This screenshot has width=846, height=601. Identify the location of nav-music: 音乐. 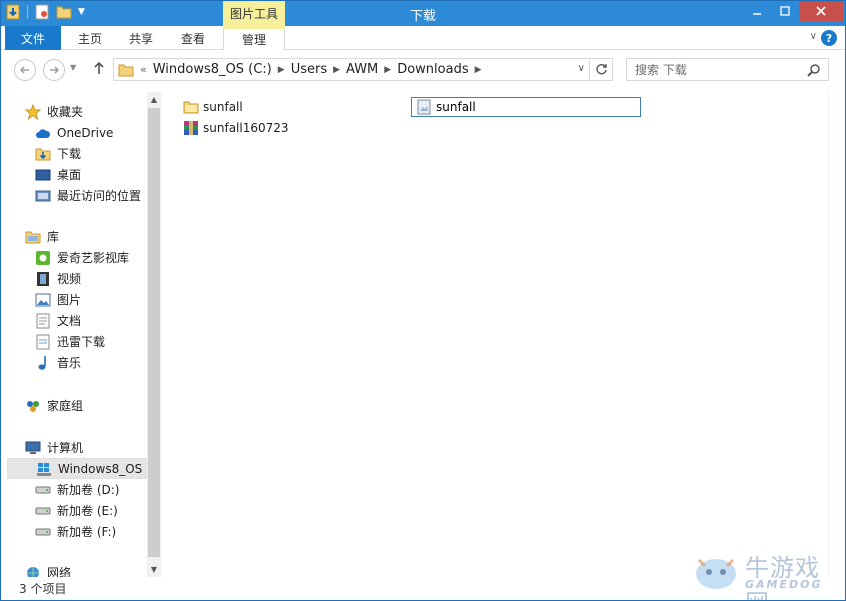
(74, 362).